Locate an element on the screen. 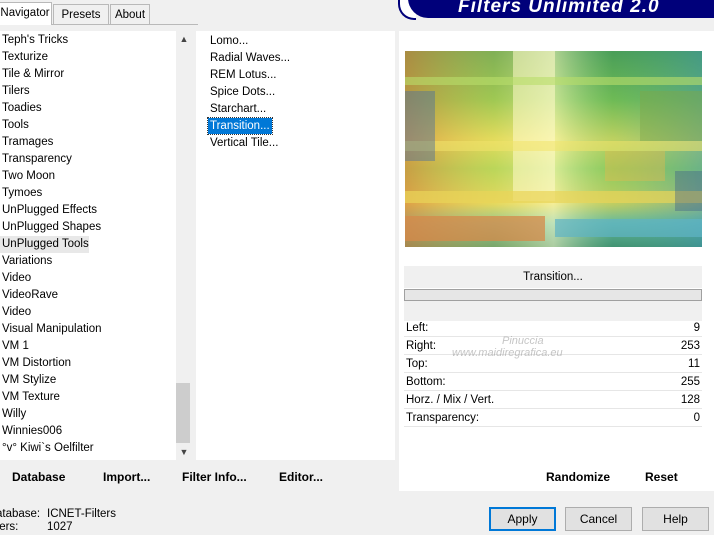 The image size is (714, 535). scroll-thumb is located at coordinates (183, 413).